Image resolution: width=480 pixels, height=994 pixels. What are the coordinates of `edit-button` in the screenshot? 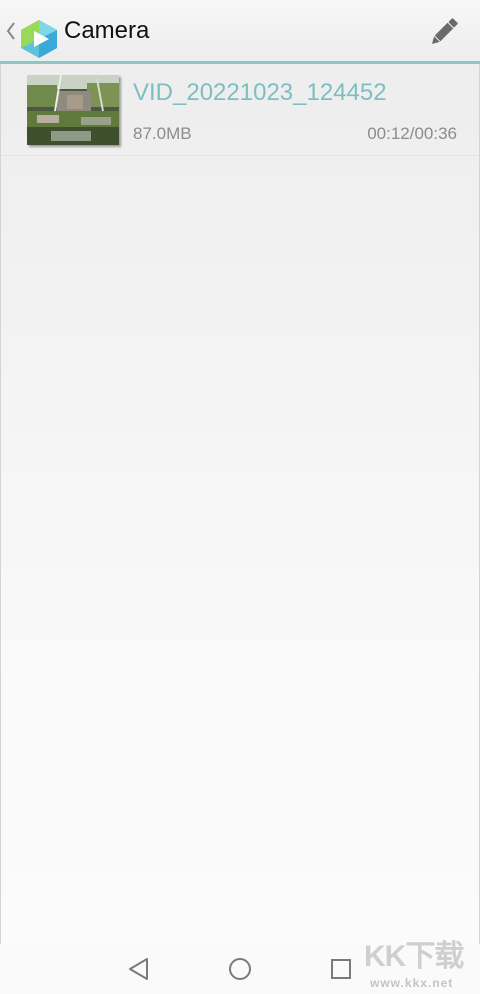 It's located at (444, 32).